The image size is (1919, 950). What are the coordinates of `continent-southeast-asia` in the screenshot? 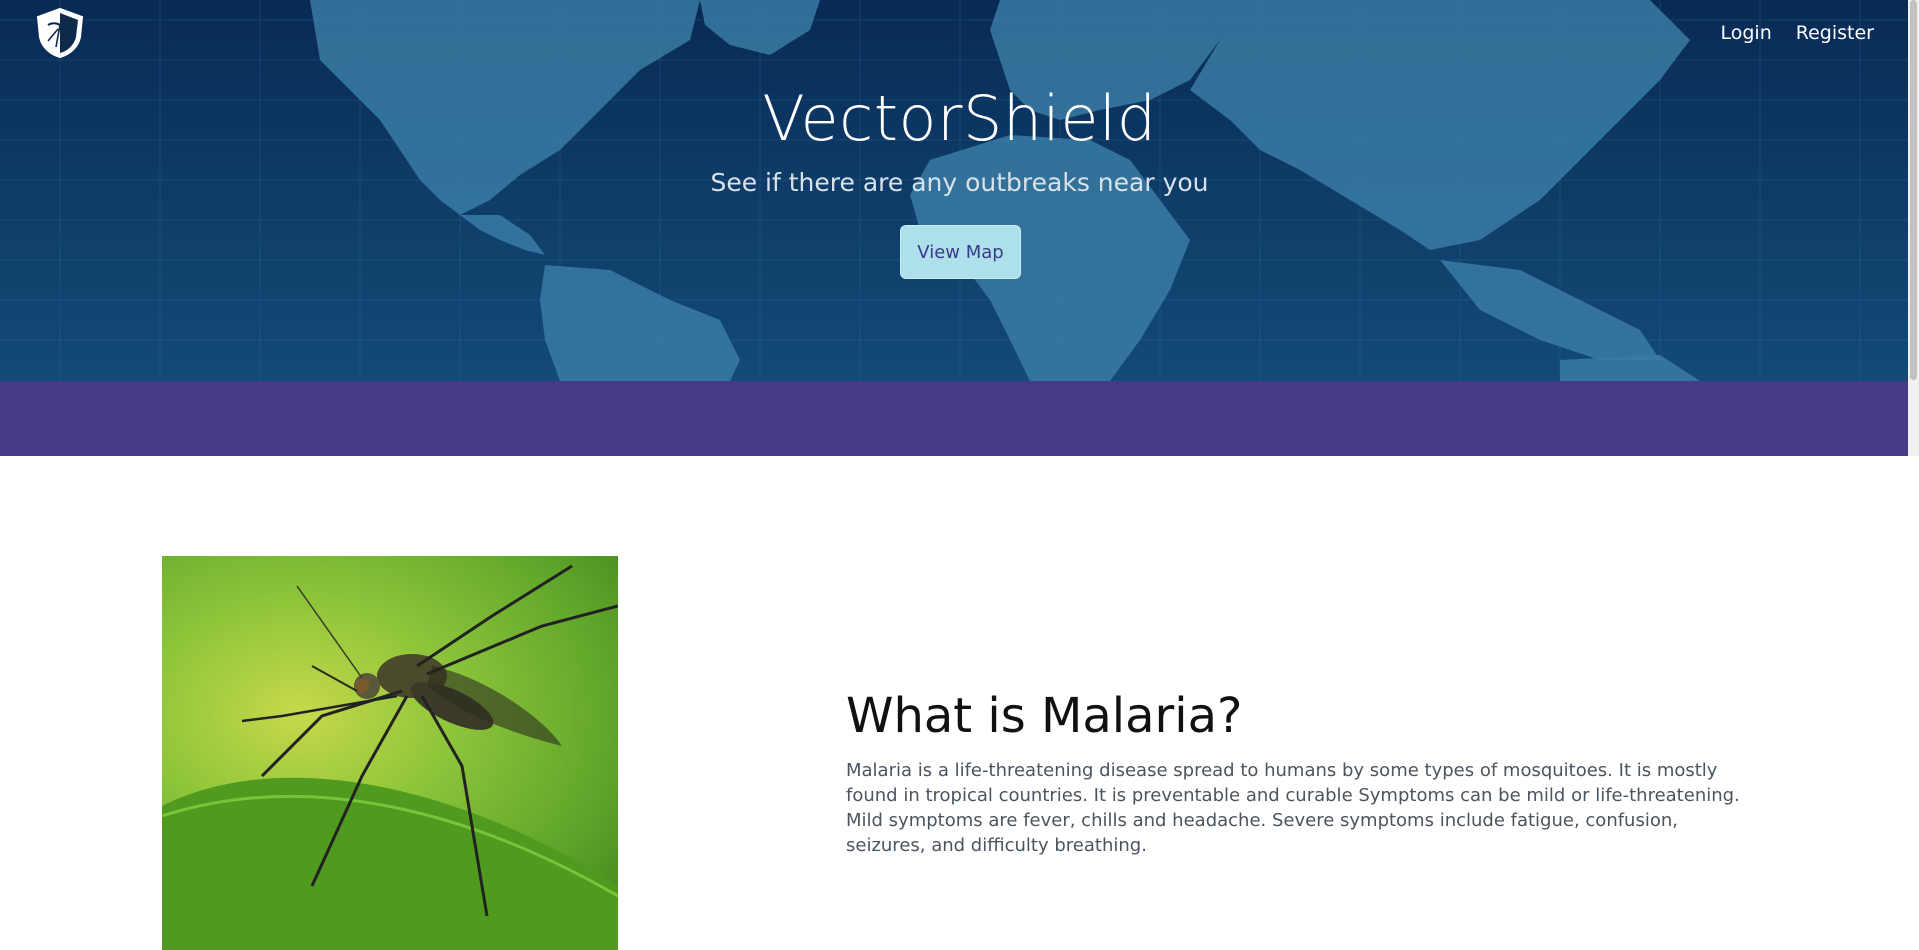 It's located at (1550, 310).